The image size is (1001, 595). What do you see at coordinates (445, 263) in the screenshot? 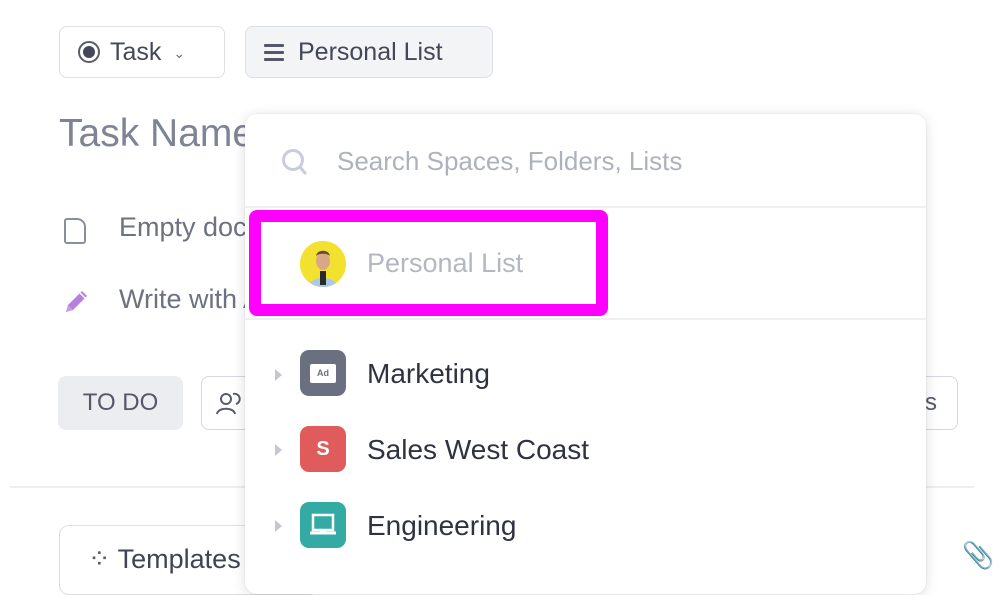
I see `current-list-label: Personal List` at bounding box center [445, 263].